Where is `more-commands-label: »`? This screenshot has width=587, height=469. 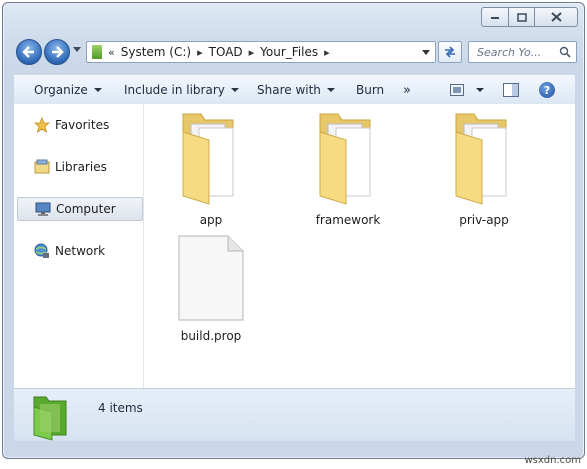 more-commands-label: » is located at coordinates (407, 90).